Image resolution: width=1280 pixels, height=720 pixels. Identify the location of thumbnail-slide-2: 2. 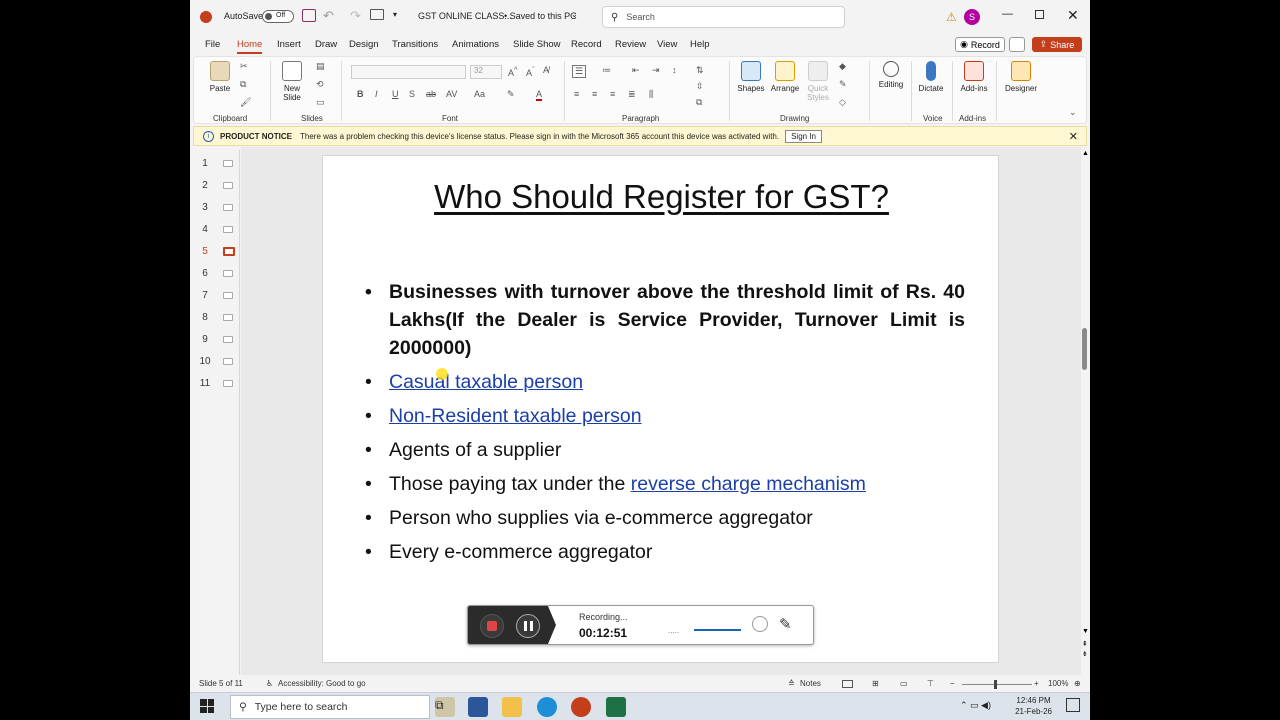
(218, 185).